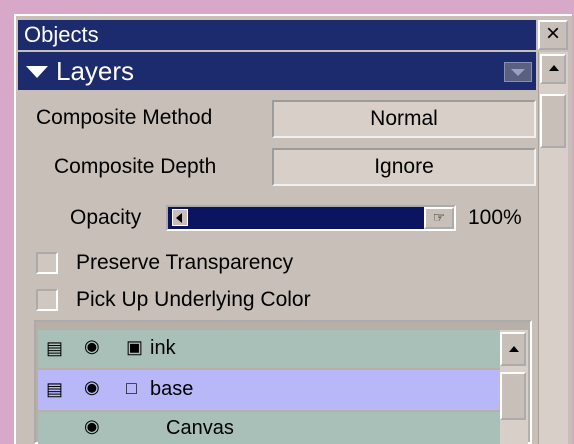 This screenshot has width=574, height=444. I want to click on composite-method-select: Normal, so click(404, 119).